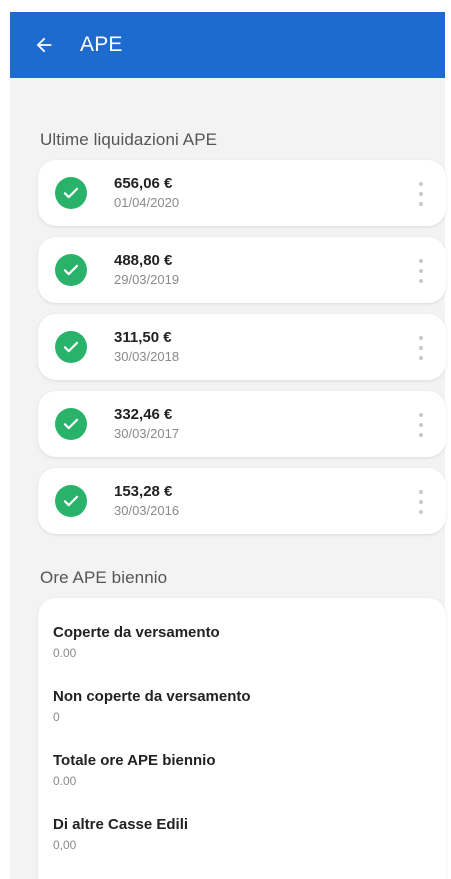 The width and height of the screenshot is (451, 879). What do you see at coordinates (129, 139) in the screenshot?
I see `section-title-liquidazioni: Ultime liquidazioni APE` at bounding box center [129, 139].